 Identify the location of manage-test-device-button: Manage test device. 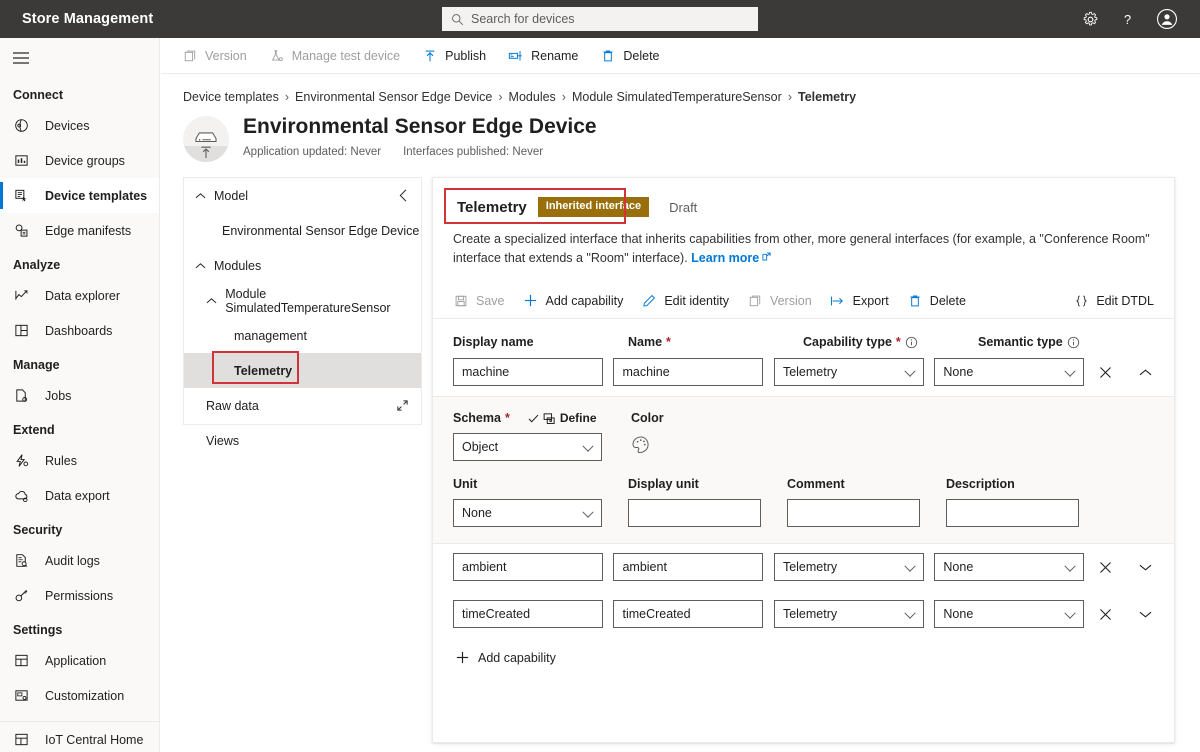
(340, 56).